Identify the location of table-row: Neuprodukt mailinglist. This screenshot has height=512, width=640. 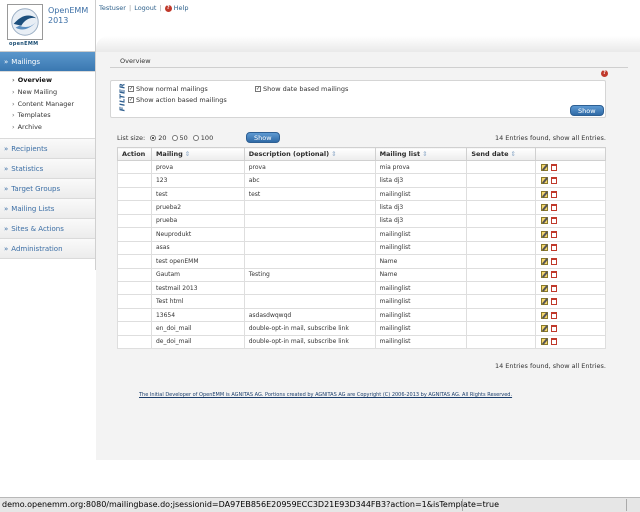
(361, 234).